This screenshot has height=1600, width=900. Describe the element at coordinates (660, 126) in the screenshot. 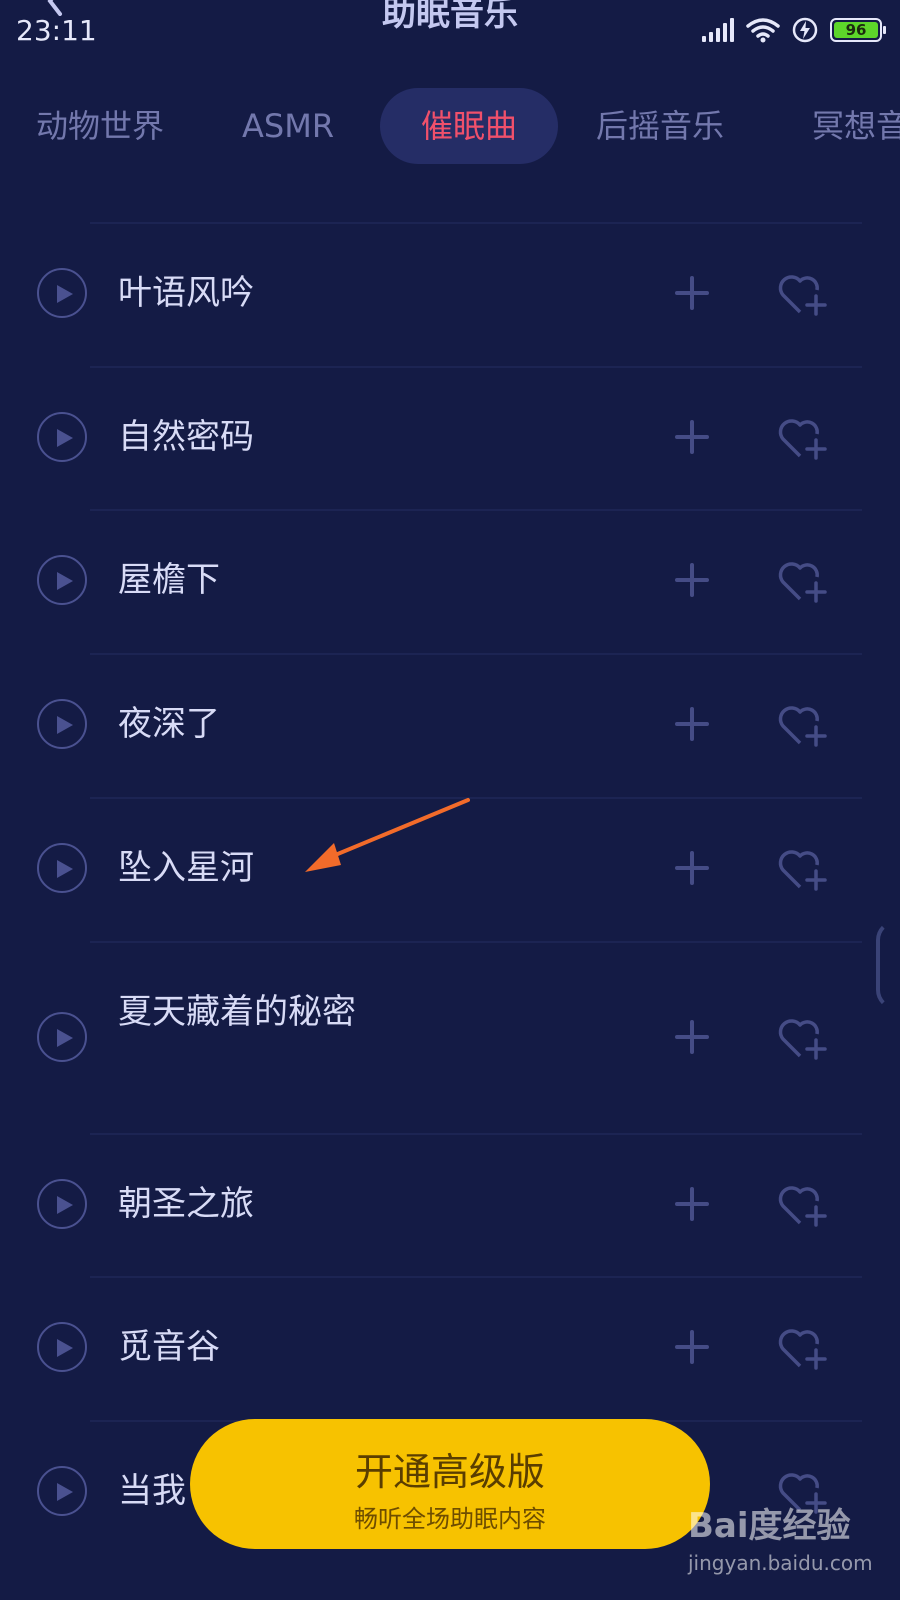

I see `tab-post-rock: 后摇音乐` at that location.